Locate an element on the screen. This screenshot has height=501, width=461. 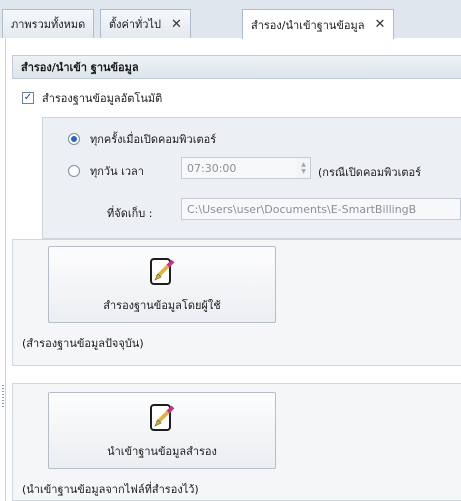
option-daily-label: ทุกวัน เวลา is located at coordinates (117, 171).